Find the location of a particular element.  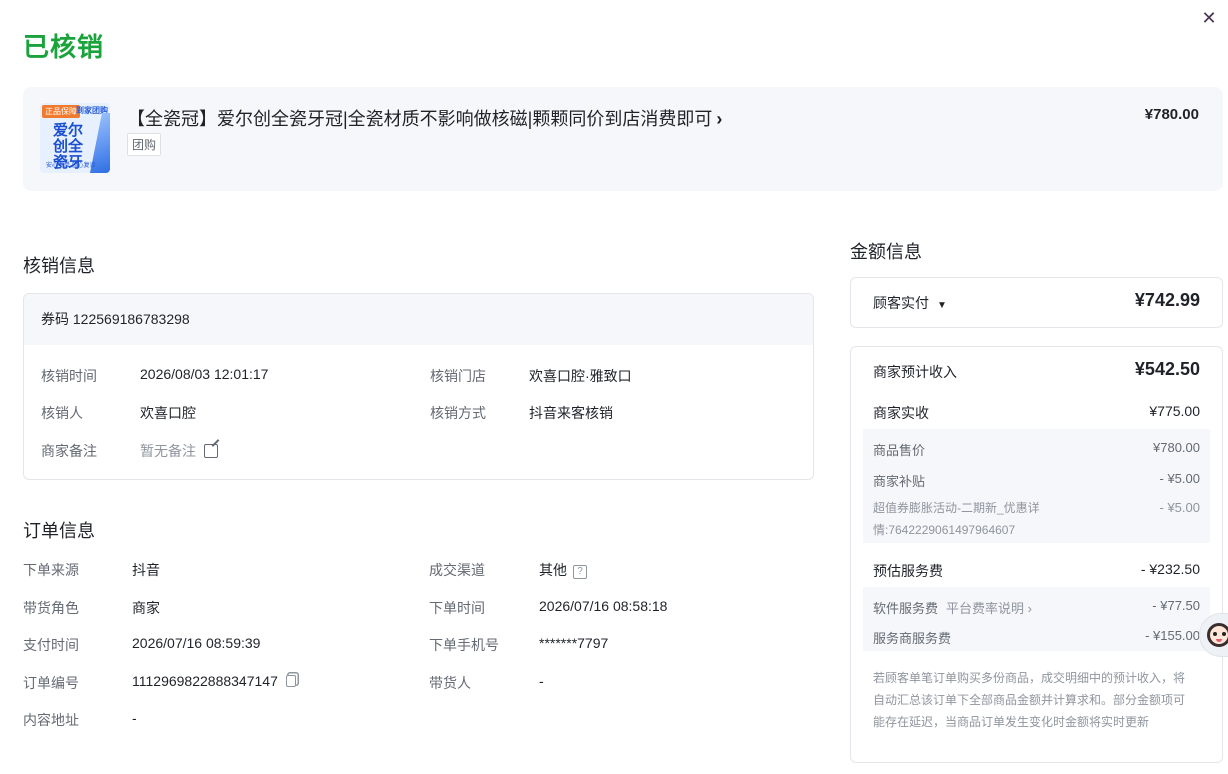

role-row: 带货角色 商家 is located at coordinates (91, 608).